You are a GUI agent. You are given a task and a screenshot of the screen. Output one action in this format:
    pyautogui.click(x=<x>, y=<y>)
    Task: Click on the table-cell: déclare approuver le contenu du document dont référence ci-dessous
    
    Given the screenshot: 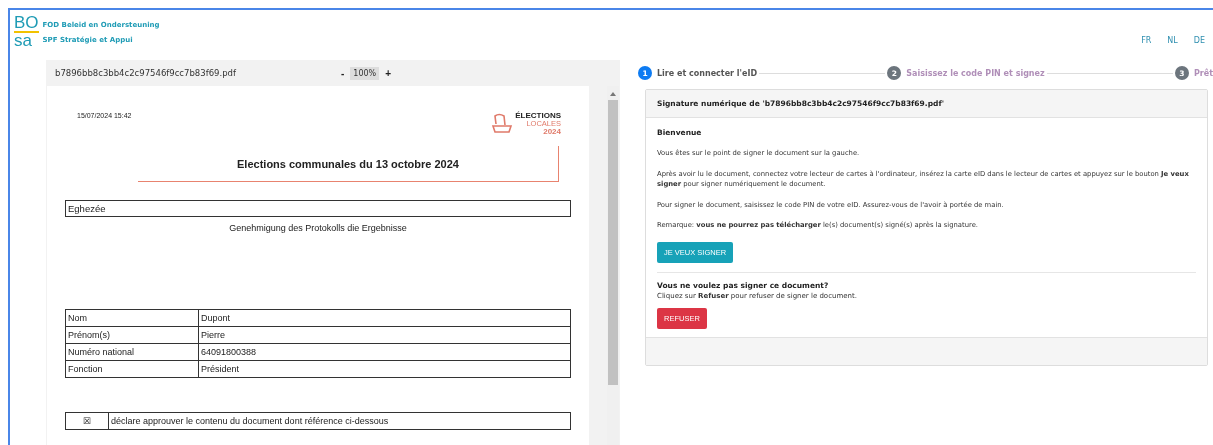 What is the action you would take?
    pyautogui.click(x=339, y=420)
    